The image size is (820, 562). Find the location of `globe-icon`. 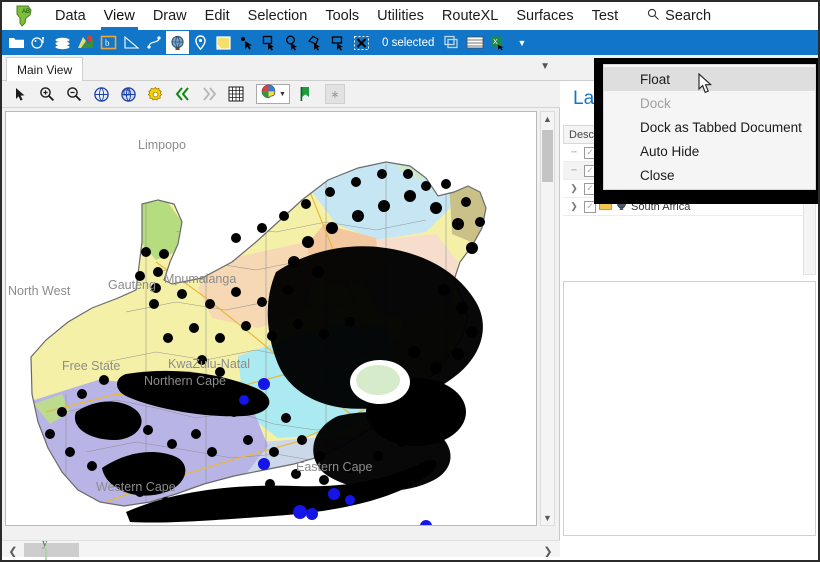

globe-icon is located at coordinates (177, 42).